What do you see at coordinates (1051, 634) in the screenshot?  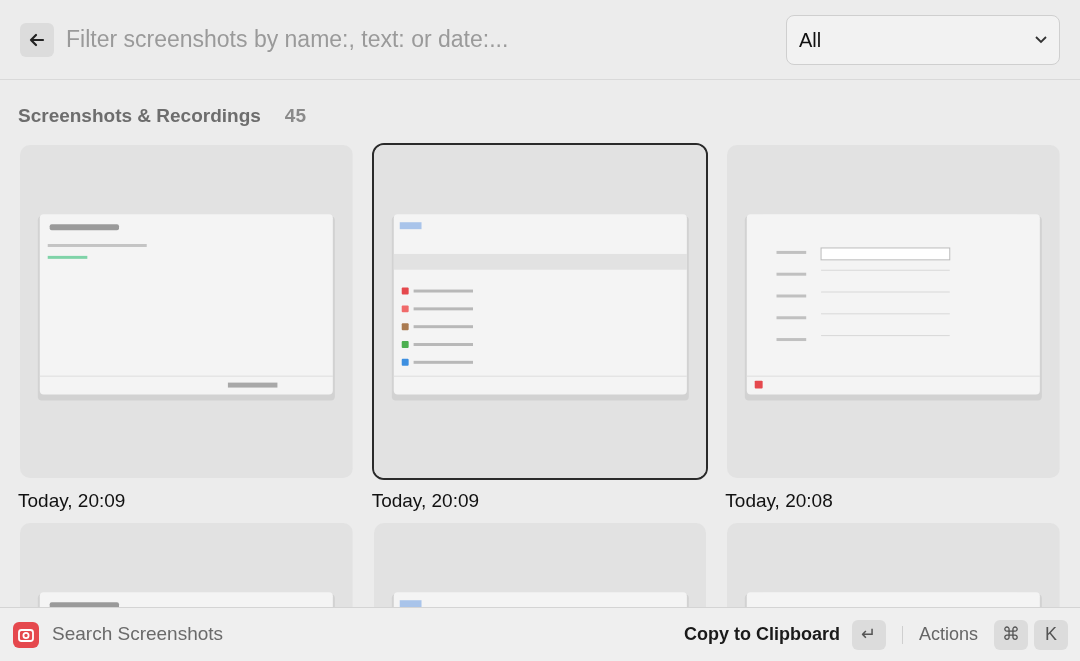 I see `shortcut-key: K` at bounding box center [1051, 634].